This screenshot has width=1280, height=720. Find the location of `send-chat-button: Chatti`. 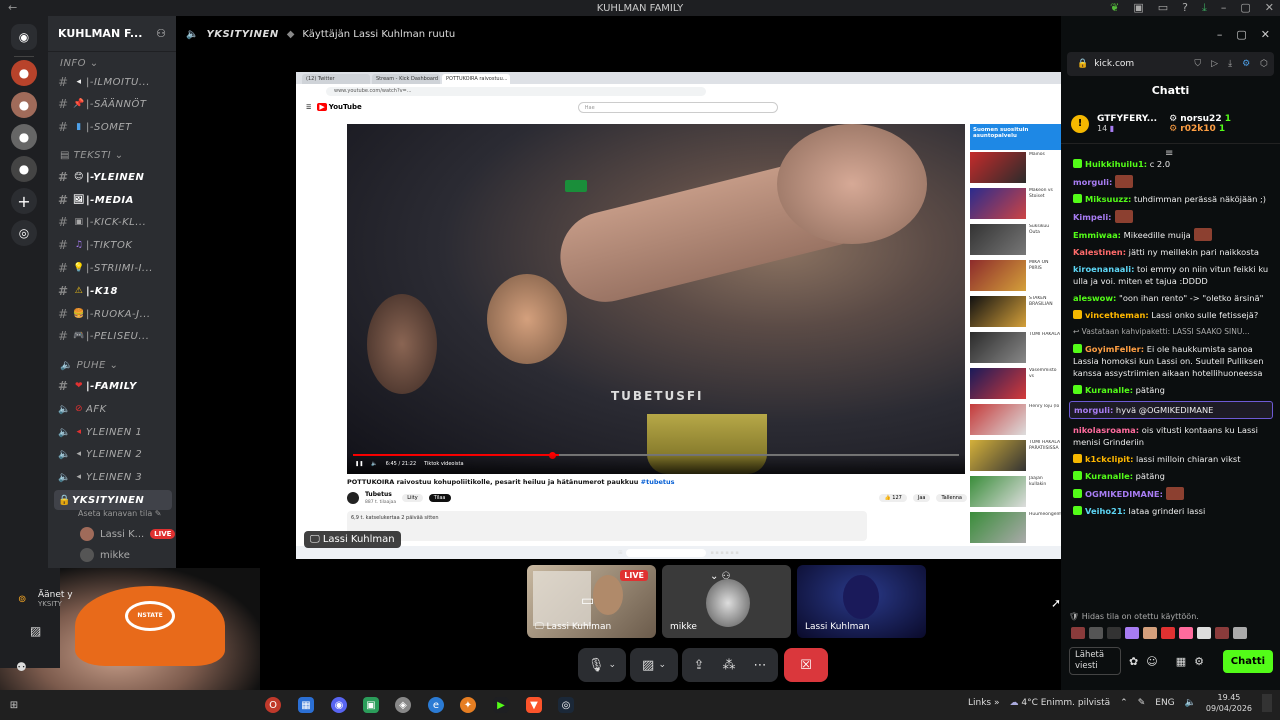

send-chat-button: Chatti is located at coordinates (1247, 661).